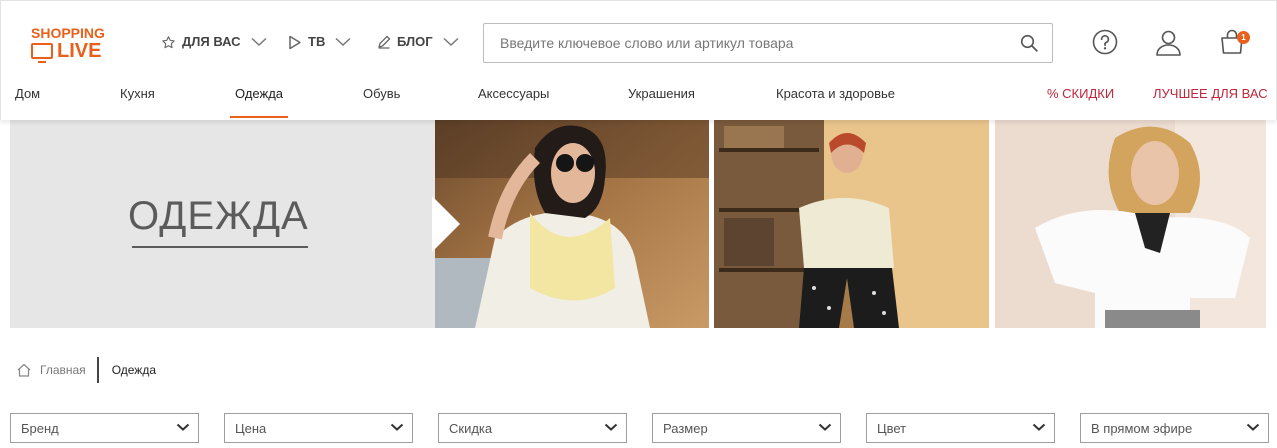 The image size is (1277, 448). I want to click on banner-arrow, so click(446, 224).